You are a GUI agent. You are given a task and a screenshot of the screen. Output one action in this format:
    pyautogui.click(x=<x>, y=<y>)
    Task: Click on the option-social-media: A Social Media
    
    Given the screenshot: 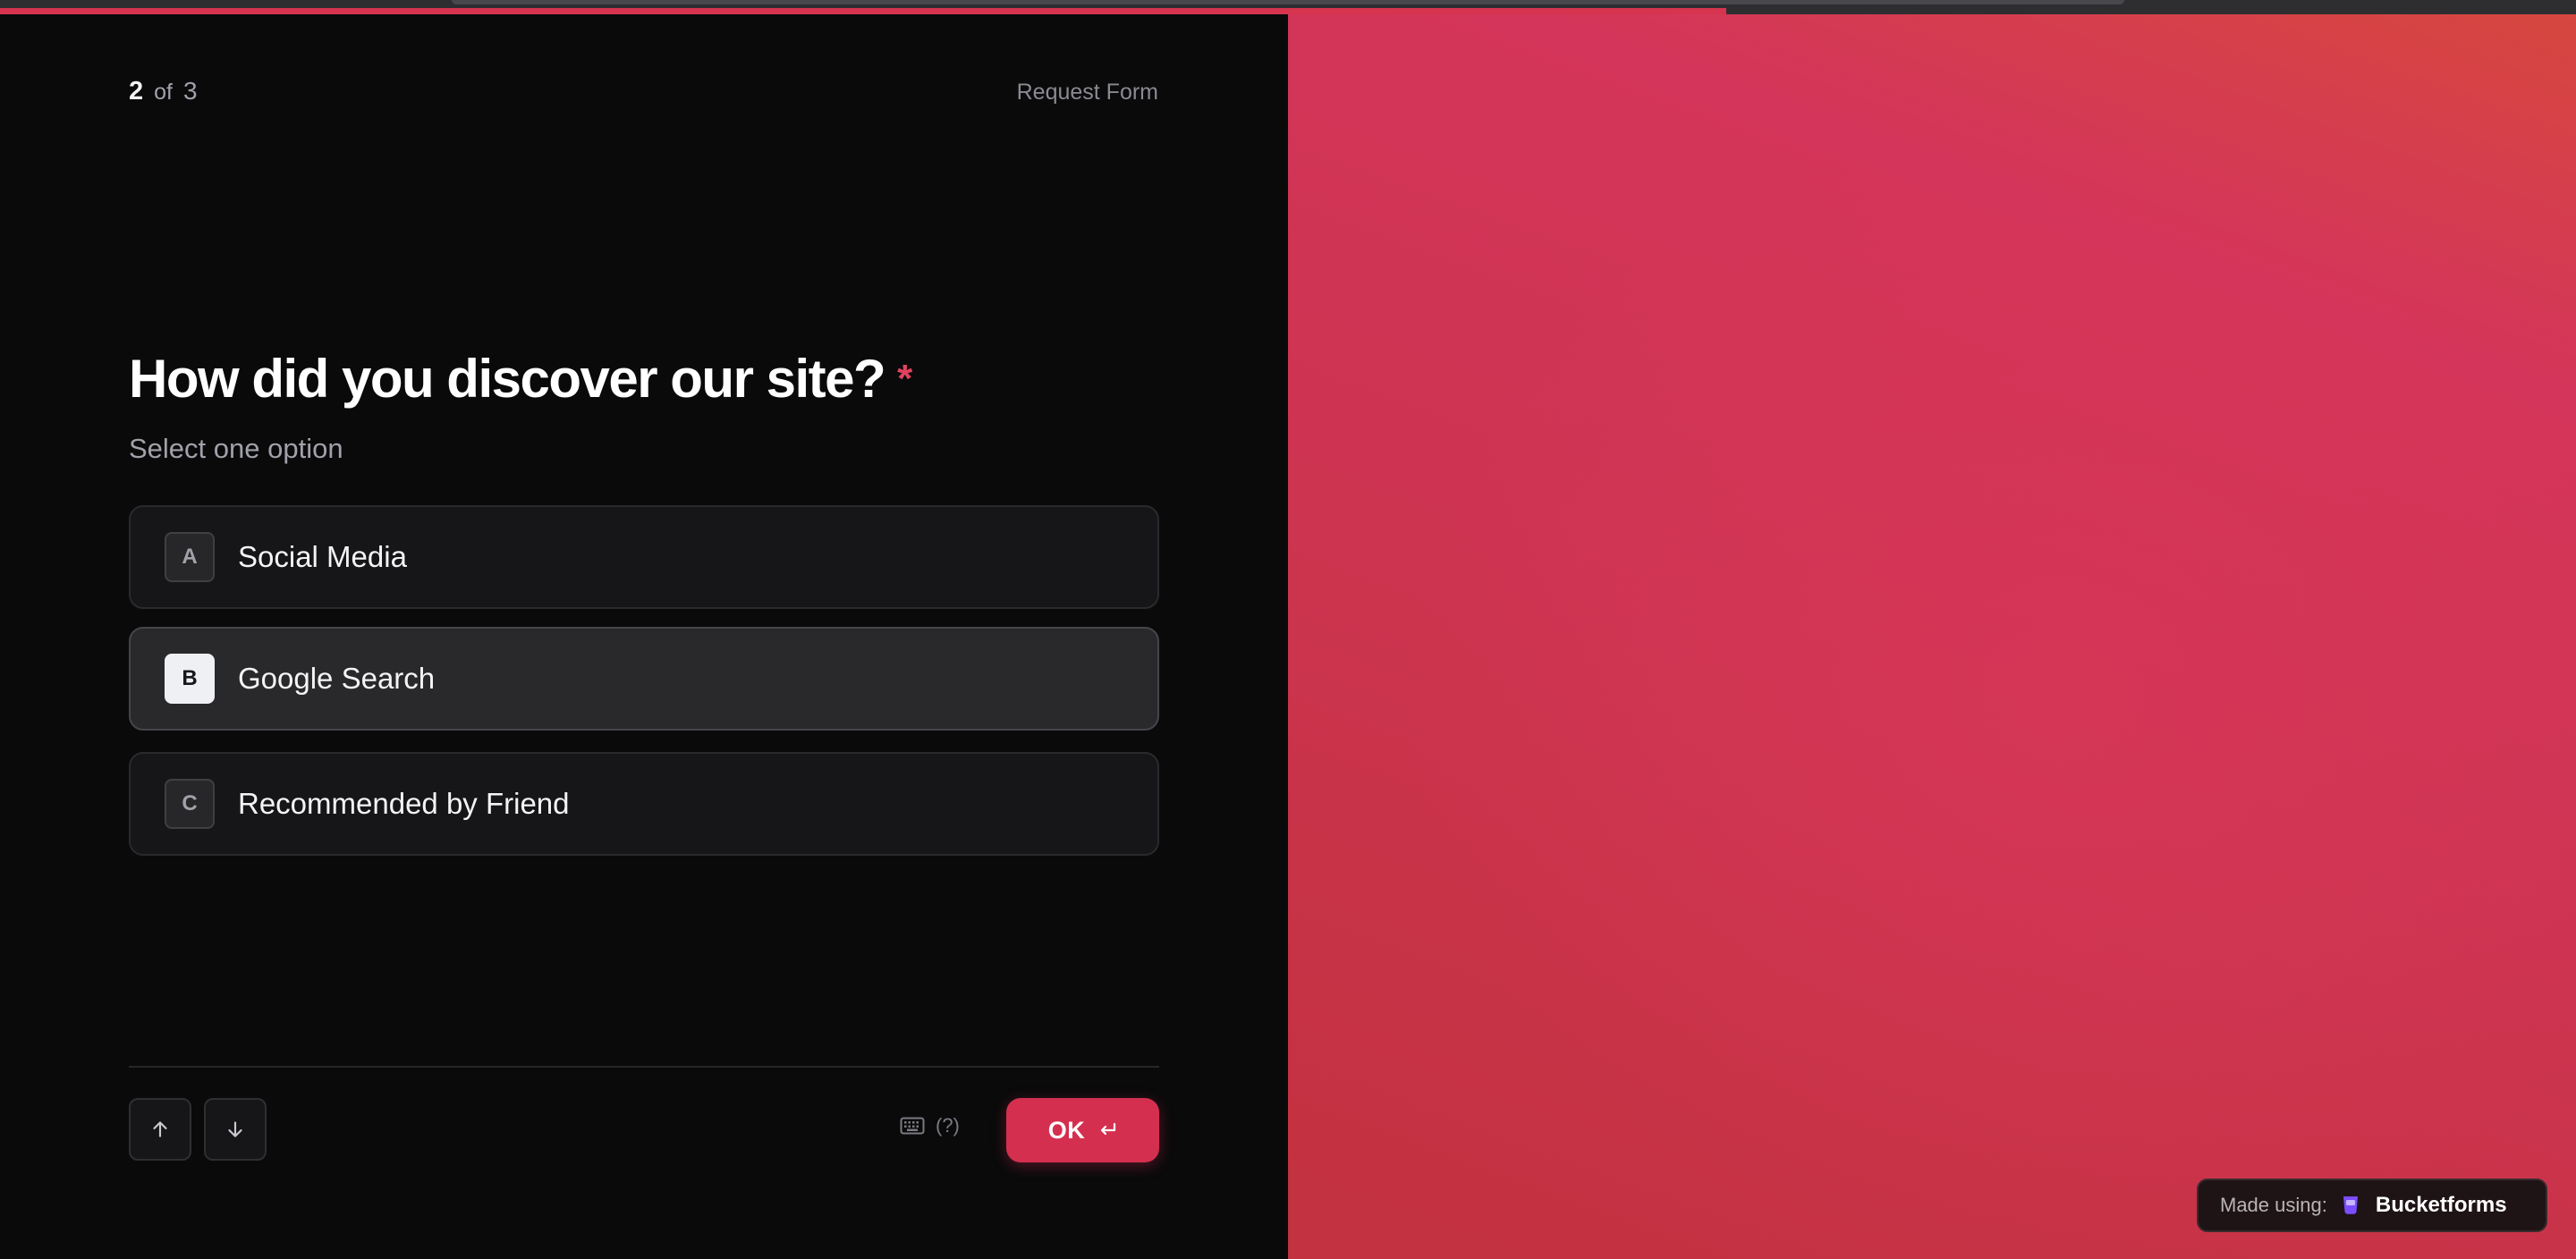 What is the action you would take?
    pyautogui.click(x=644, y=557)
    